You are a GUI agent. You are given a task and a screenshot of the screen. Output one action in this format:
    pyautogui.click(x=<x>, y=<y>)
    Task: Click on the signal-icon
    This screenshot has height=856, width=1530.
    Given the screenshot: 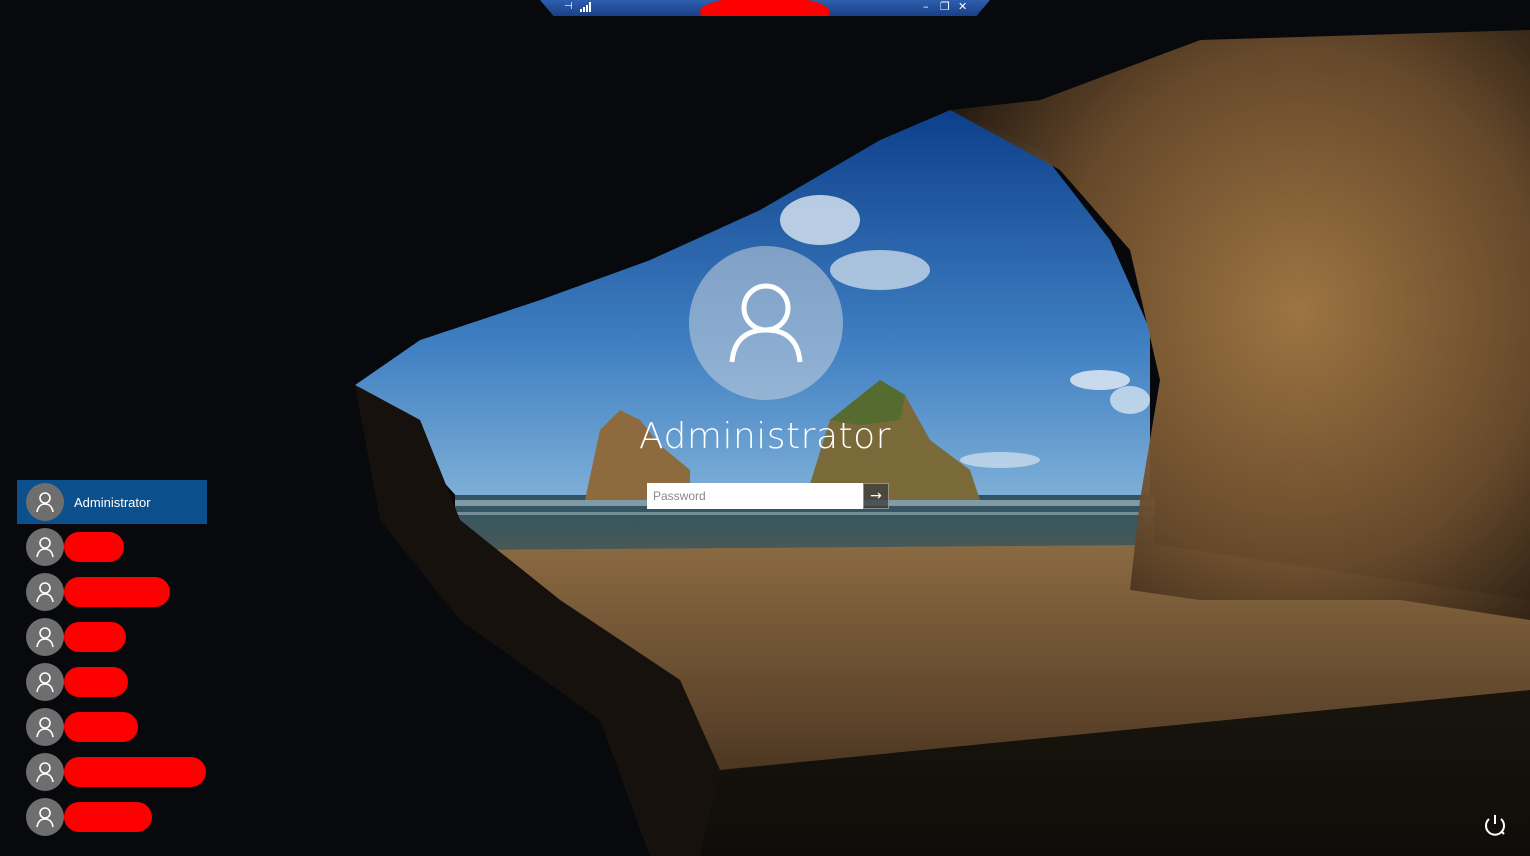 What is the action you would take?
    pyautogui.click(x=586, y=7)
    